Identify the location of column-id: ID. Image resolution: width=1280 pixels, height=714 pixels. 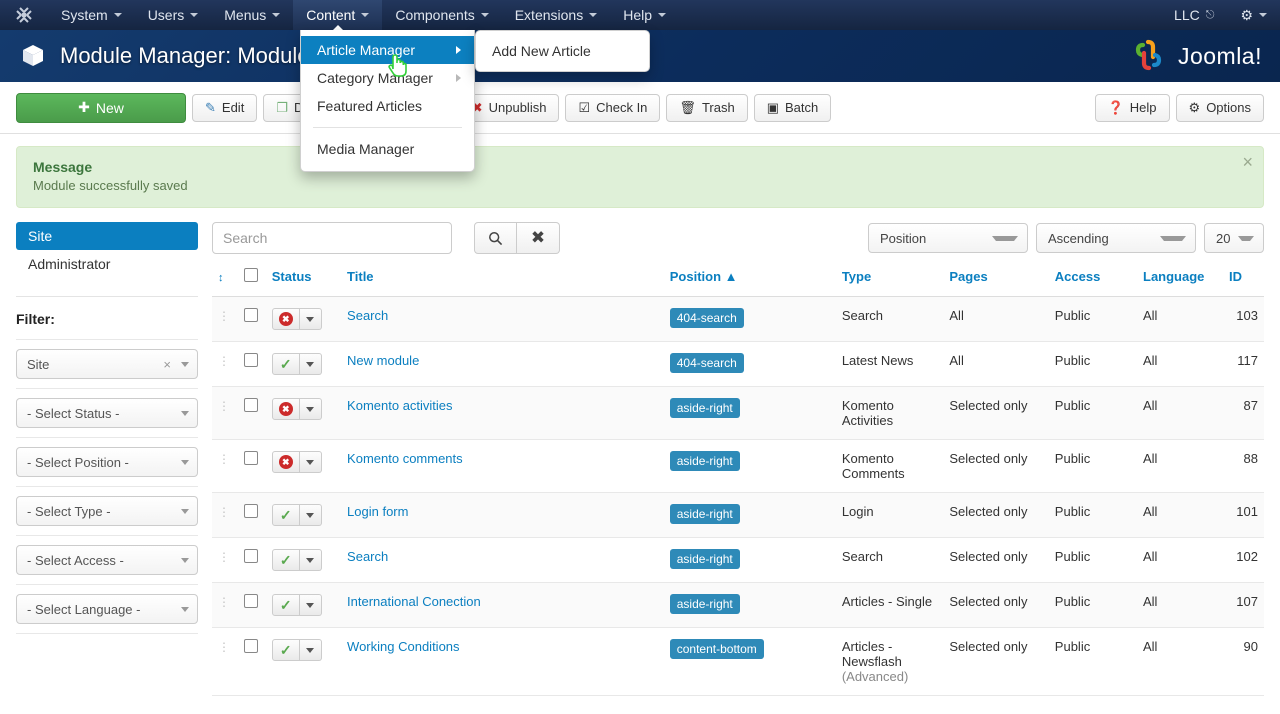
(1243, 282).